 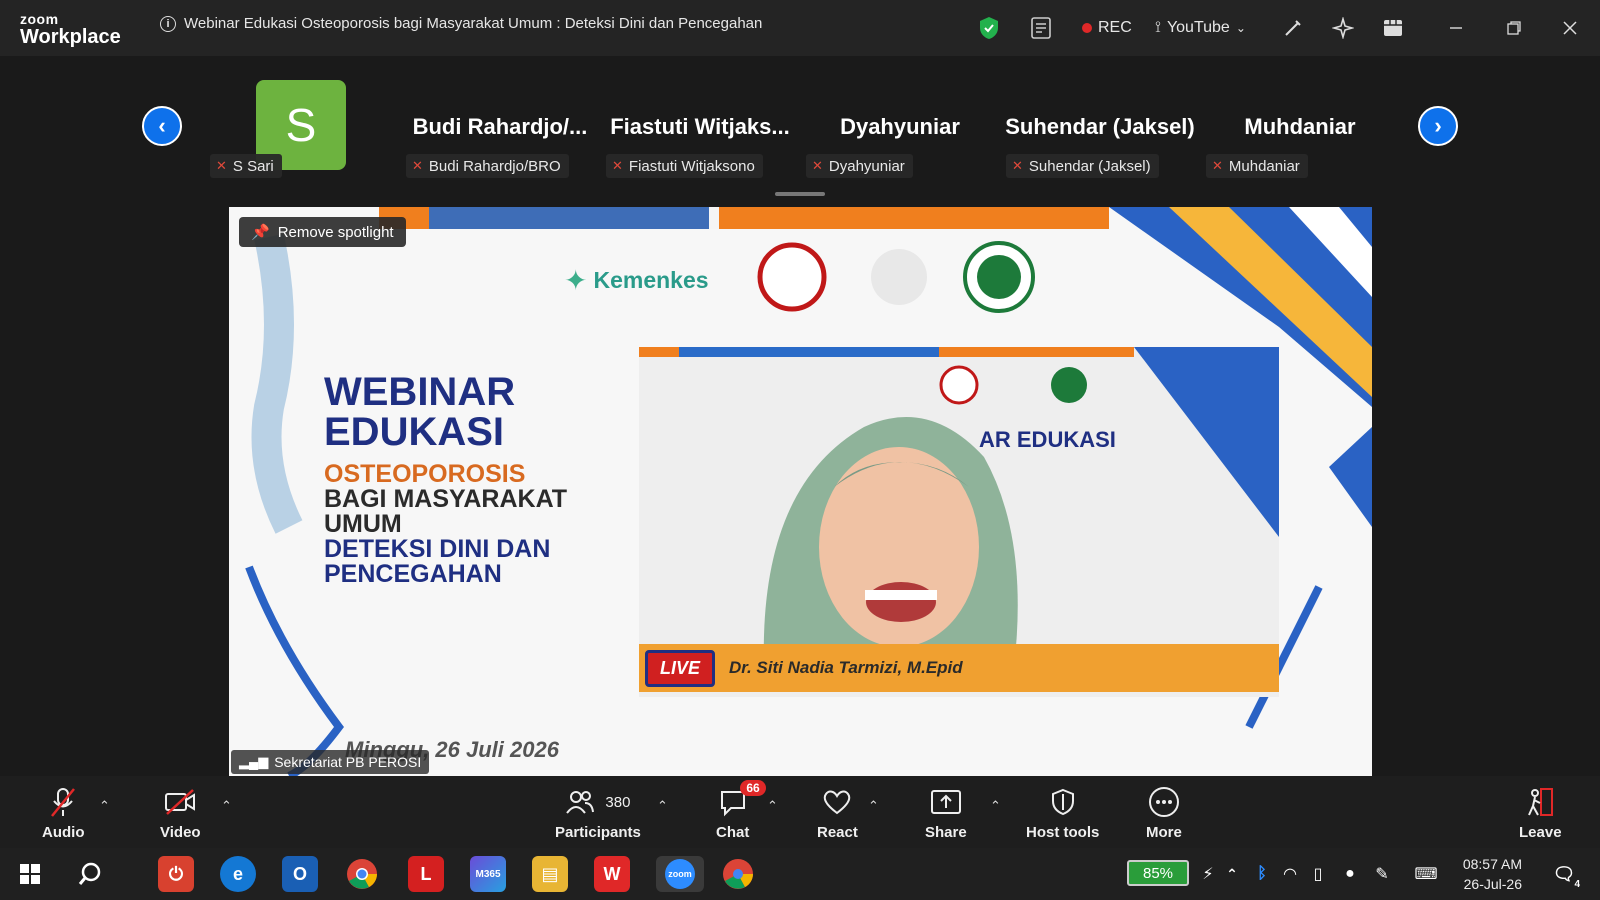 What do you see at coordinates (1318, 874) in the screenshot?
I see `device-icon: ▯` at bounding box center [1318, 874].